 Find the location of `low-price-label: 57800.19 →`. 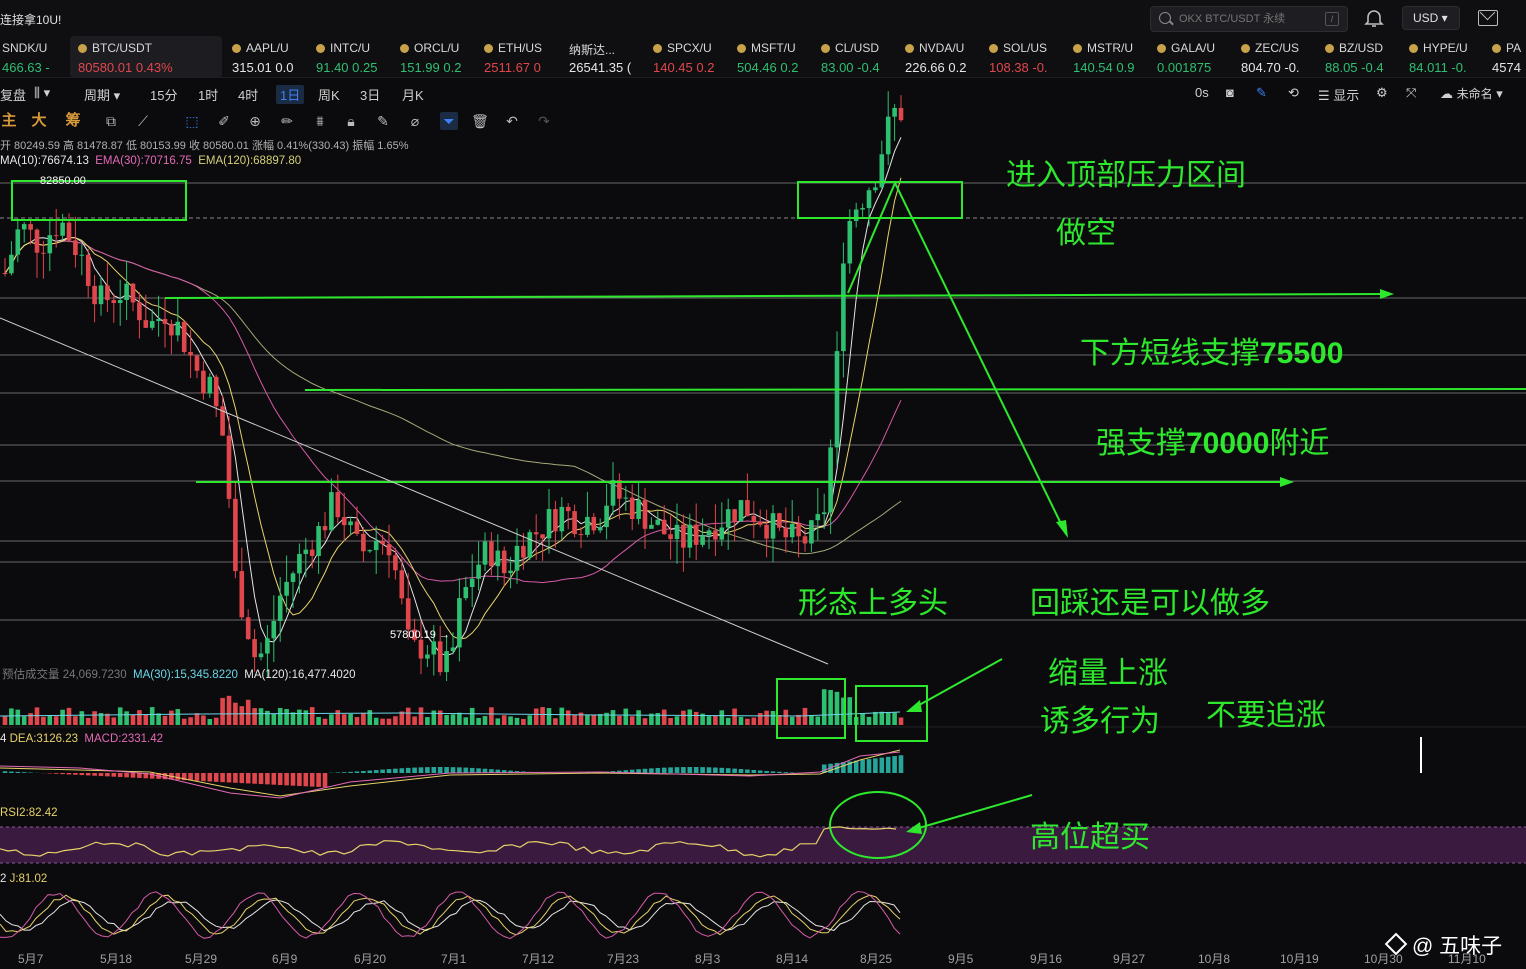

low-price-label: 57800.19 → is located at coordinates (420, 635).